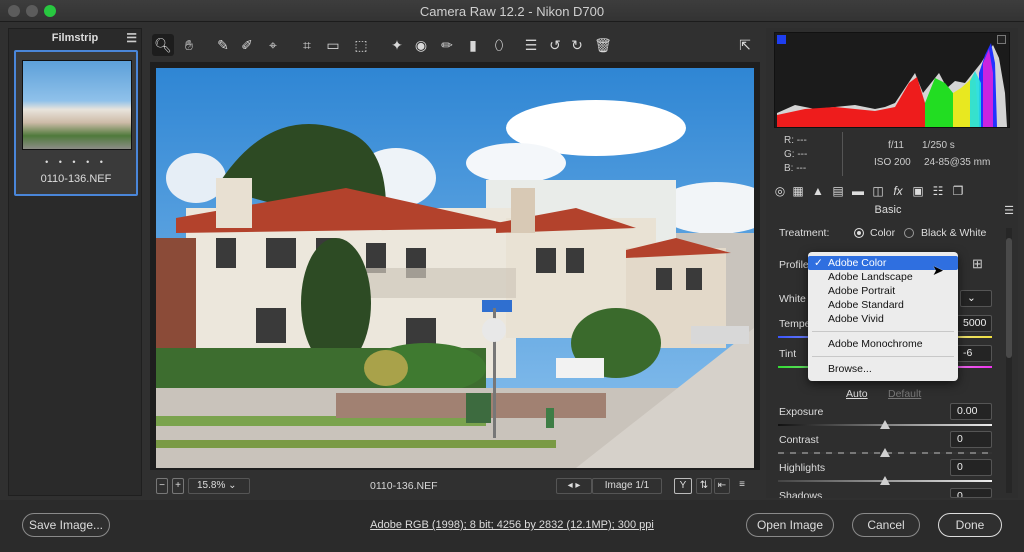 The width and height of the screenshot is (1024, 552). What do you see at coordinates (885, 452) in the screenshot?
I see `contrast-slider` at bounding box center [885, 452].